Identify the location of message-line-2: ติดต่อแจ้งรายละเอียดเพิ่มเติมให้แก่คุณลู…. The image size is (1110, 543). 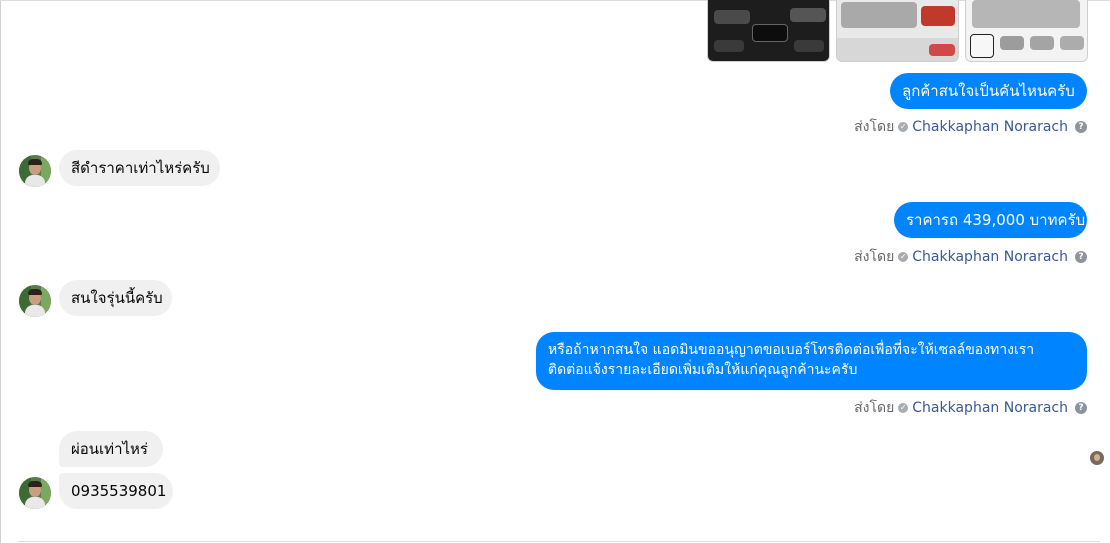
(703, 370).